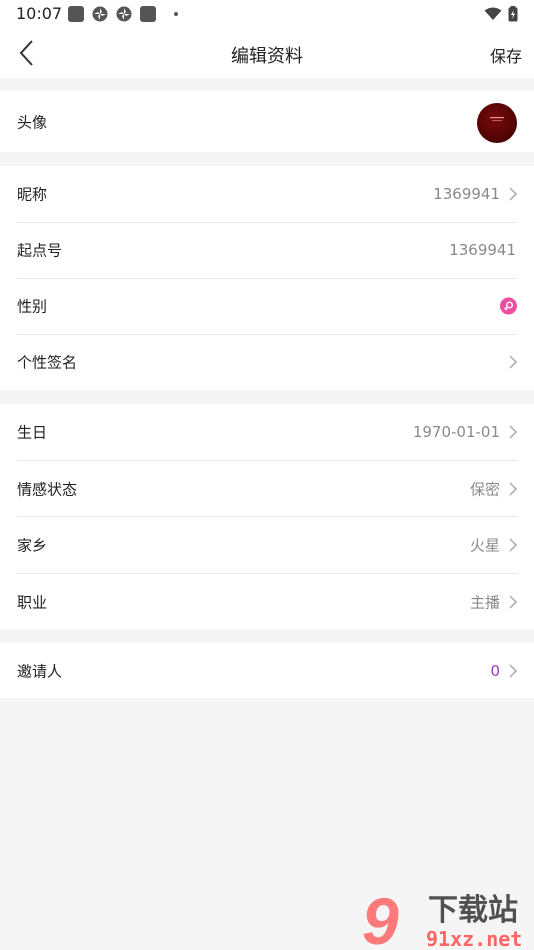 This screenshot has height=950, width=534. Describe the element at coordinates (380, 919) in the screenshot. I see `watermark-number: 9` at that location.